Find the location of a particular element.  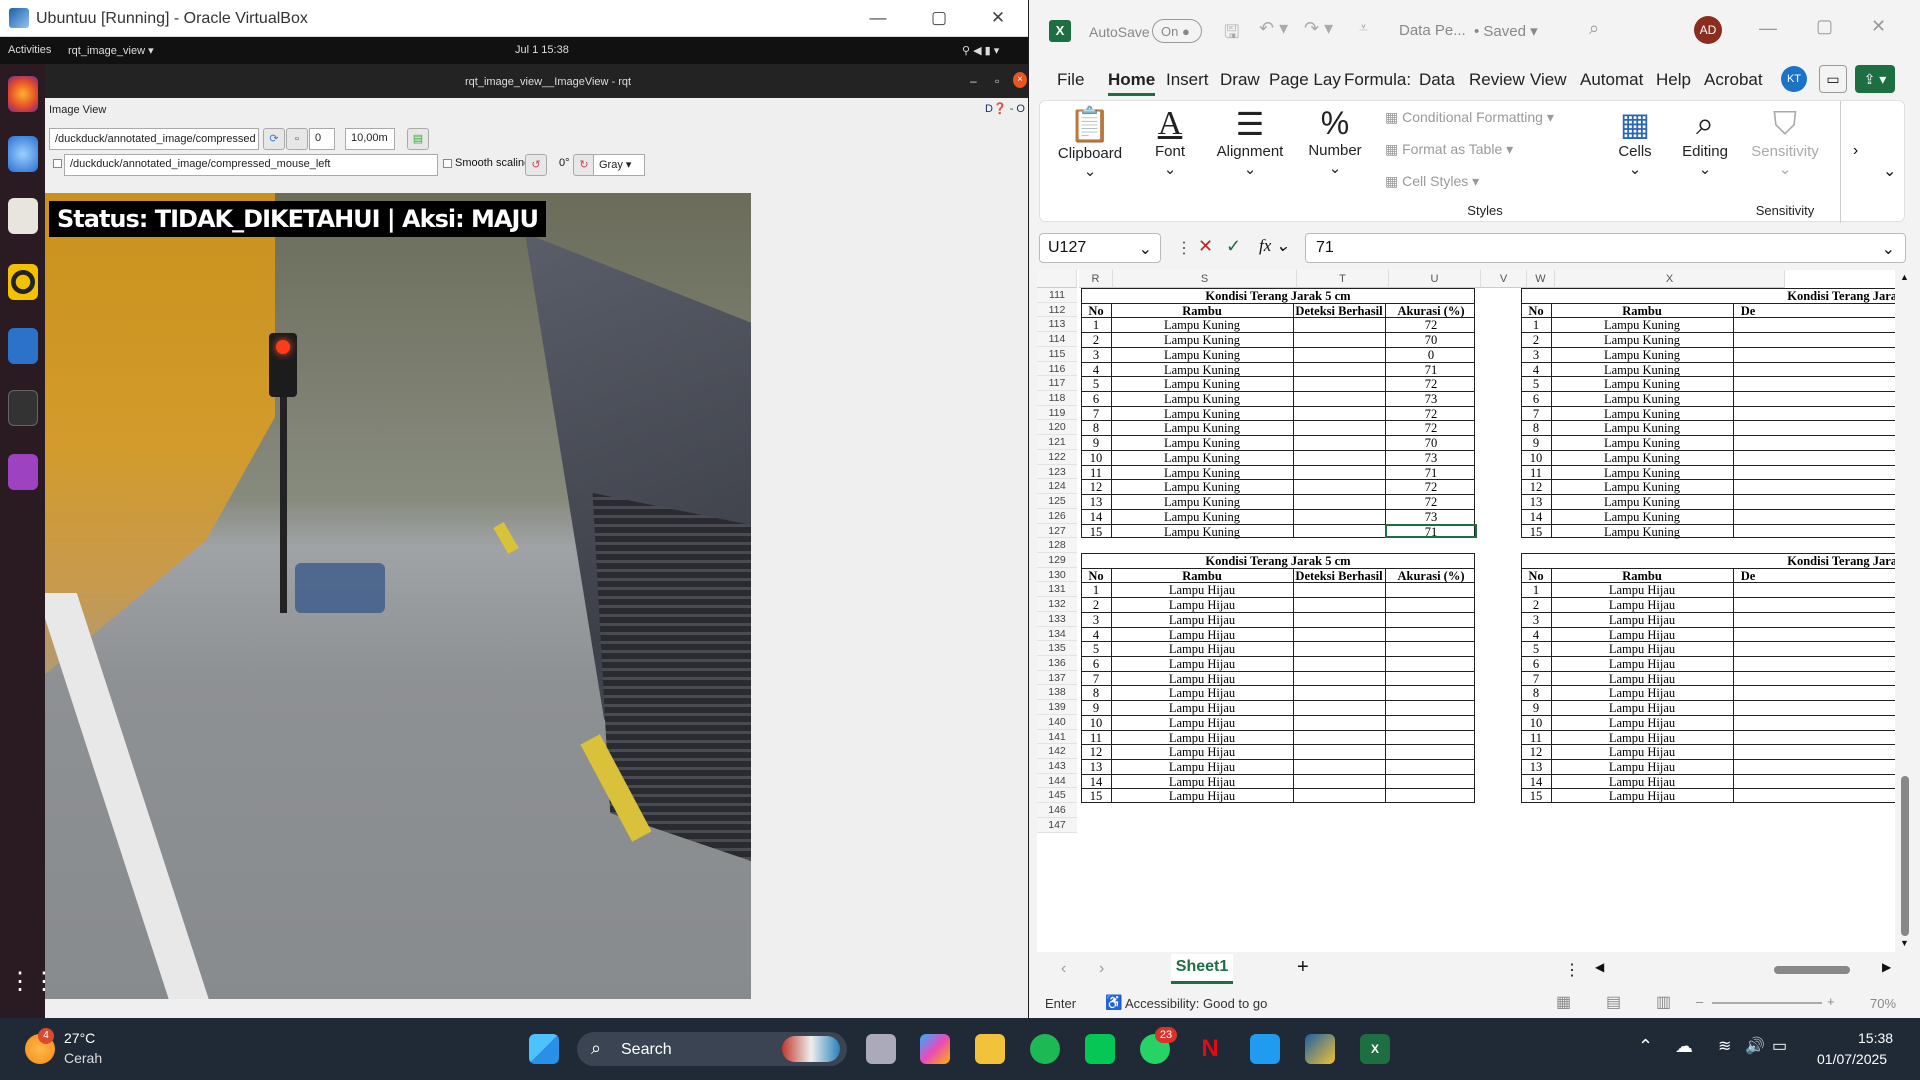

terminal-icon is located at coordinates (23, 408).